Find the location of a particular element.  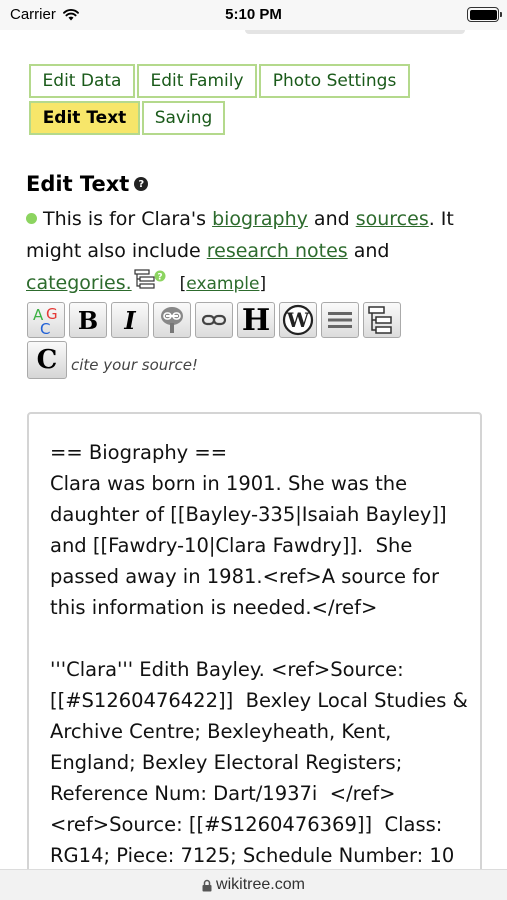

tab-photo-settings: Photo Settings is located at coordinates (334, 81).